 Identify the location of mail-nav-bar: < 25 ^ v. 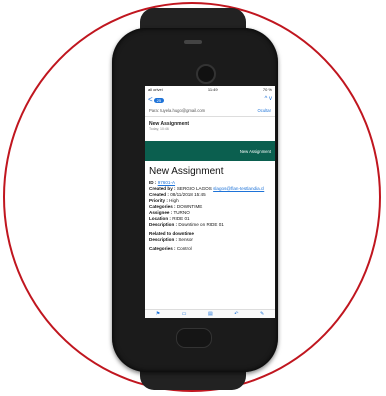
(210, 100).